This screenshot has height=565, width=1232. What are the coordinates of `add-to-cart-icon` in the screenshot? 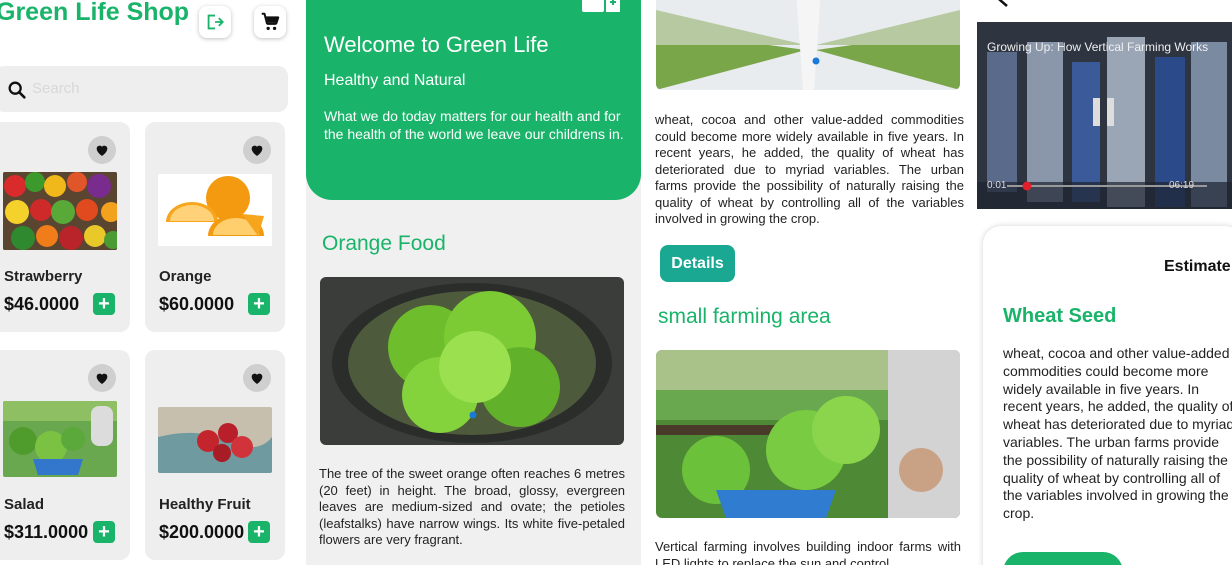 It's located at (601, 7).